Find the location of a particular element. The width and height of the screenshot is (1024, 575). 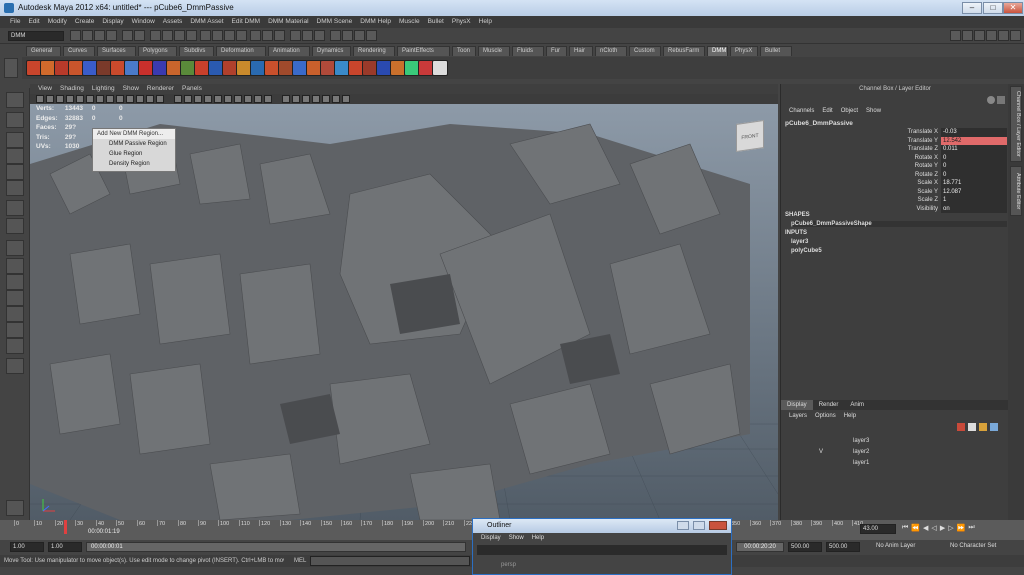

shelf-tab-fur: Fur is located at coordinates (556, 51).